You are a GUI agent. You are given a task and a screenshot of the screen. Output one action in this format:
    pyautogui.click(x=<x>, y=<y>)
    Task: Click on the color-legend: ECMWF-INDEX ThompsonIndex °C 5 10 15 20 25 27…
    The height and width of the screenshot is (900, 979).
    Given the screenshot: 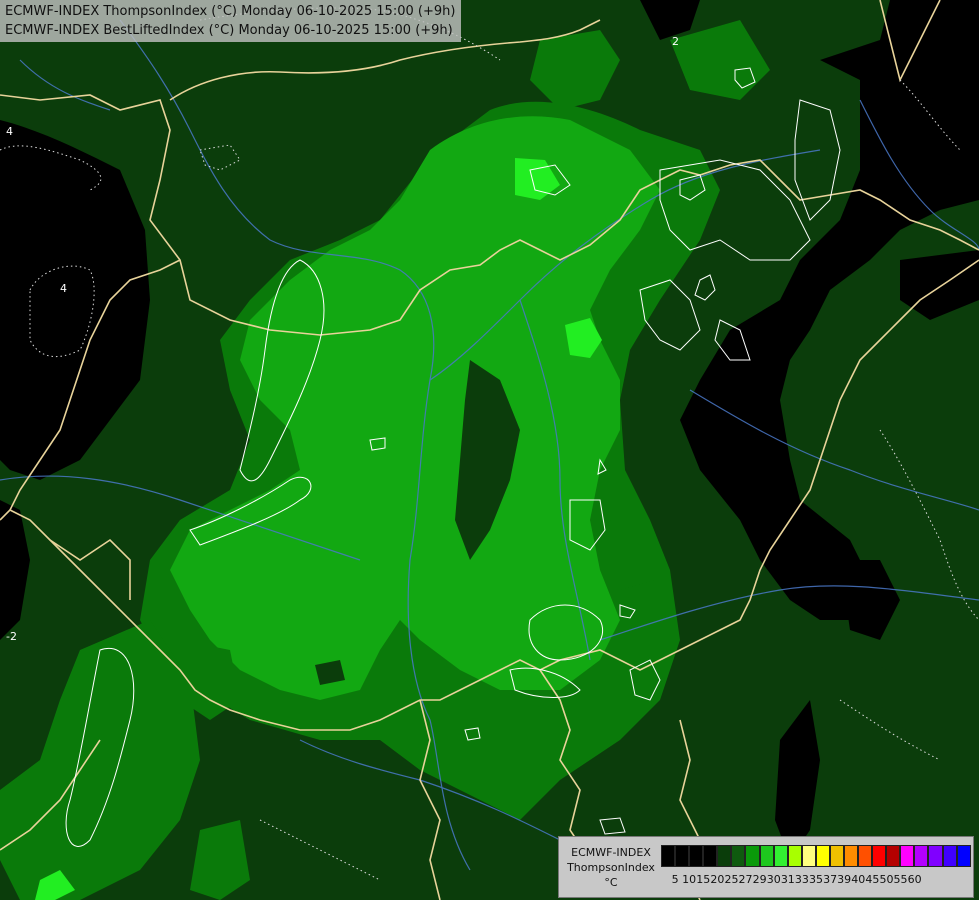 What is the action you would take?
    pyautogui.click(x=766, y=867)
    